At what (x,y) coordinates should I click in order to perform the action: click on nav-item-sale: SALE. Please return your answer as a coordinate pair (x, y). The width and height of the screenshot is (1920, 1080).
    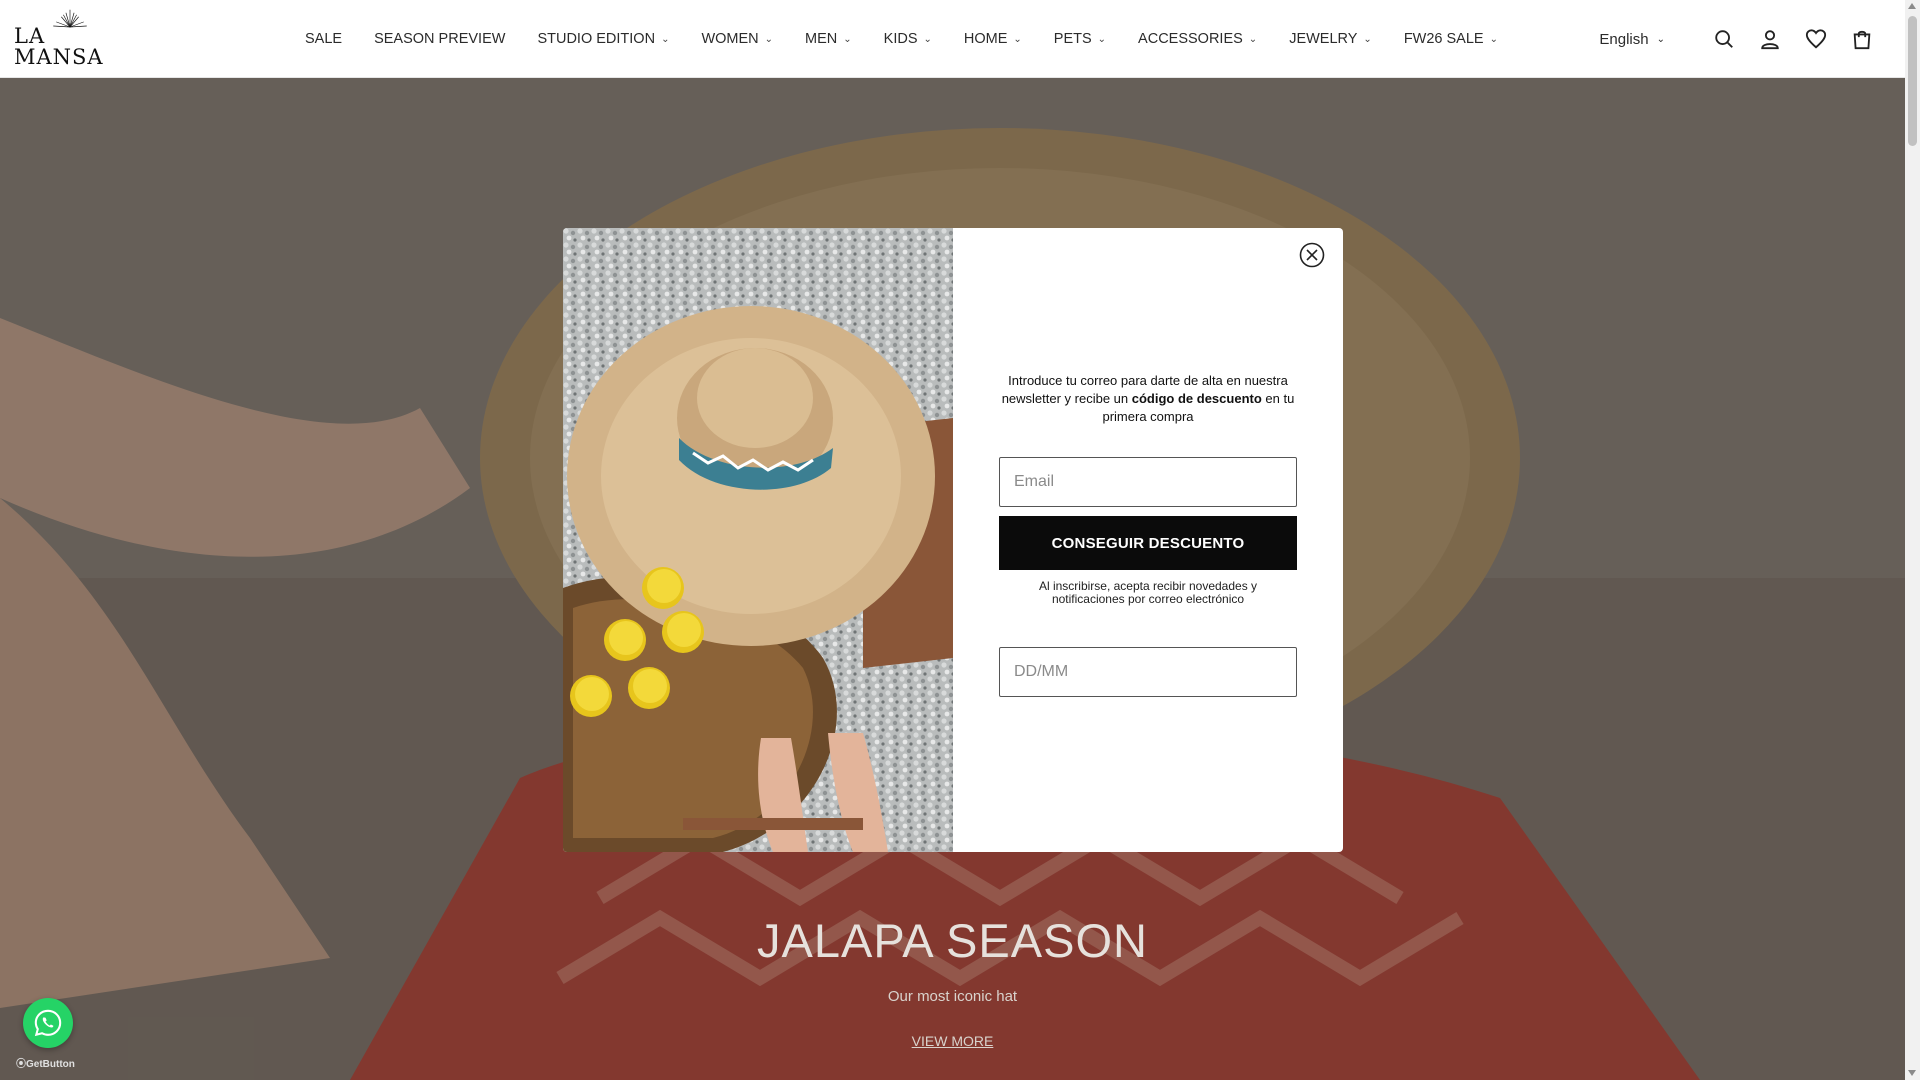
    Looking at the image, I should click on (323, 39).